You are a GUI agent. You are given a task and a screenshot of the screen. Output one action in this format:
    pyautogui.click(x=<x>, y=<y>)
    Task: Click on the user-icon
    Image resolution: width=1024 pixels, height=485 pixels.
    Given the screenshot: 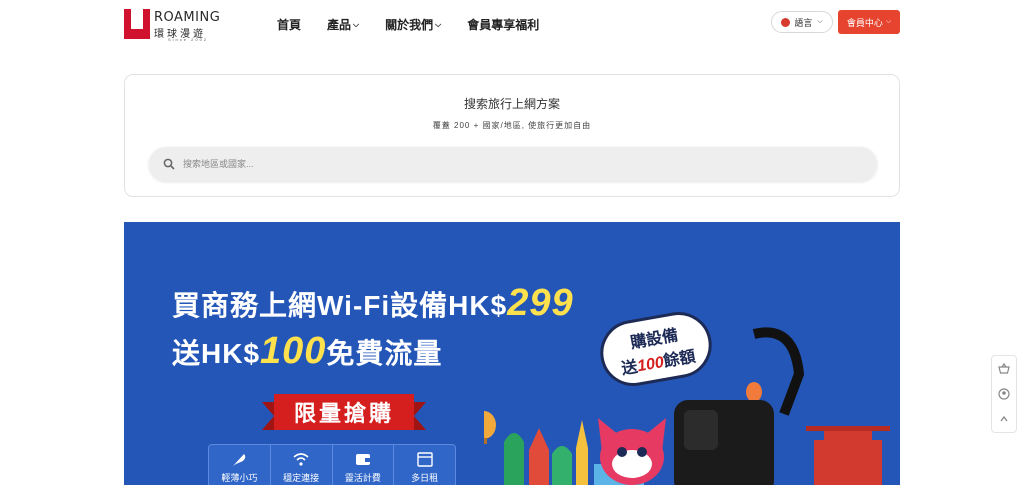 What is the action you would take?
    pyautogui.click(x=1004, y=394)
    